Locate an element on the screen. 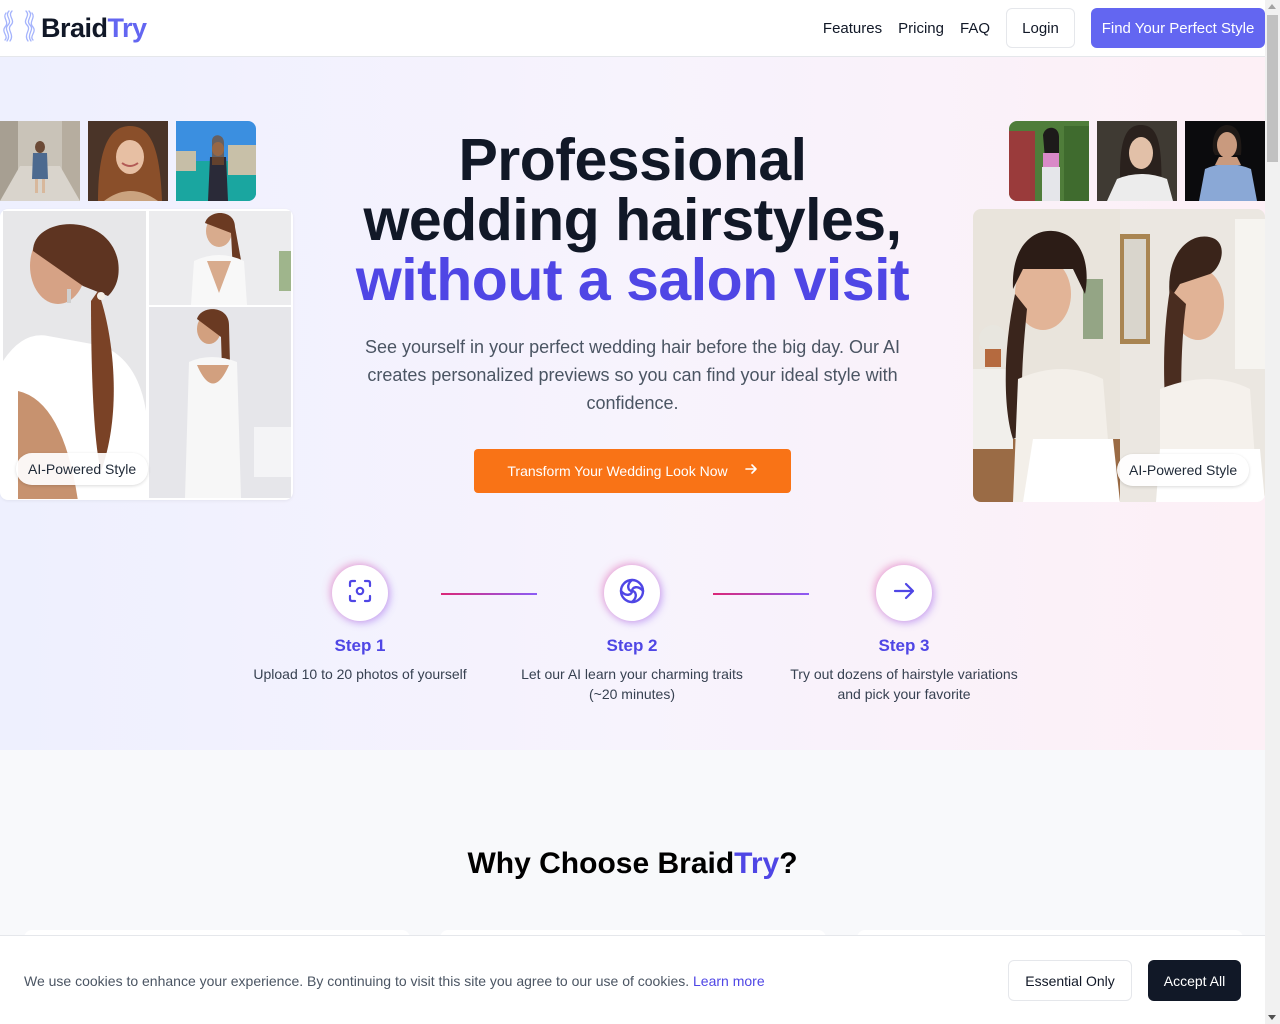 The height and width of the screenshot is (1024, 1280). hero-title-line2: wedding hairstyles, is located at coordinates (632, 220).